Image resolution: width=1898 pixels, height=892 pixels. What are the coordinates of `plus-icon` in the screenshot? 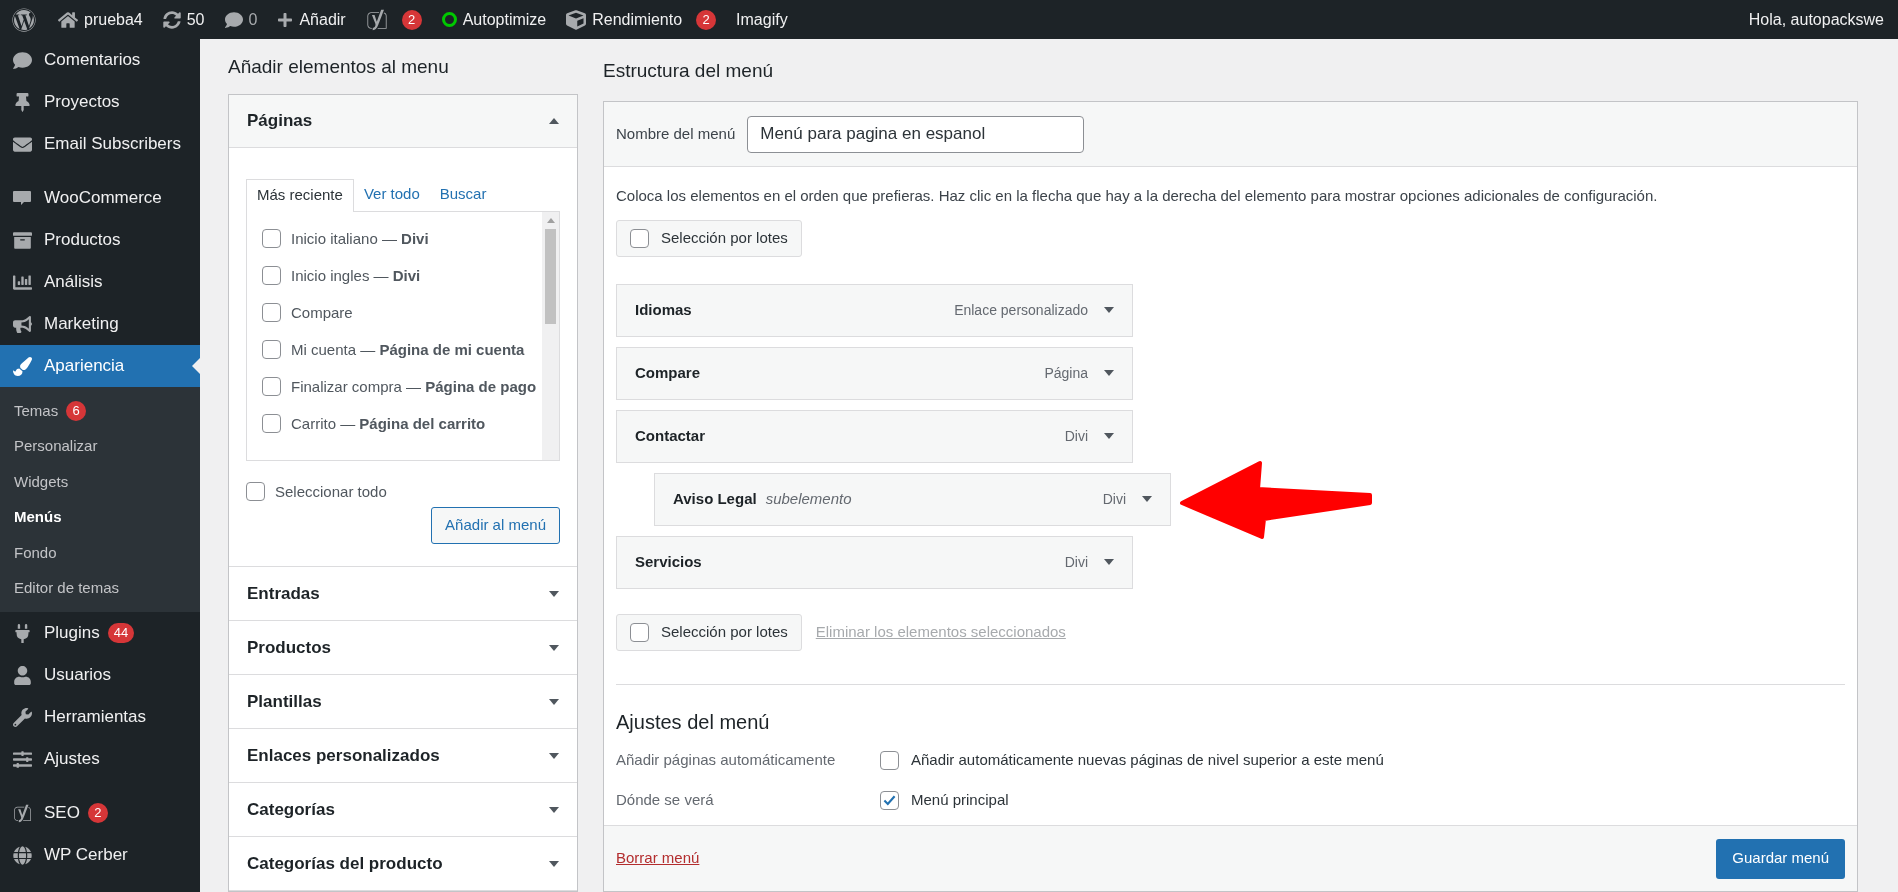 It's located at (285, 19).